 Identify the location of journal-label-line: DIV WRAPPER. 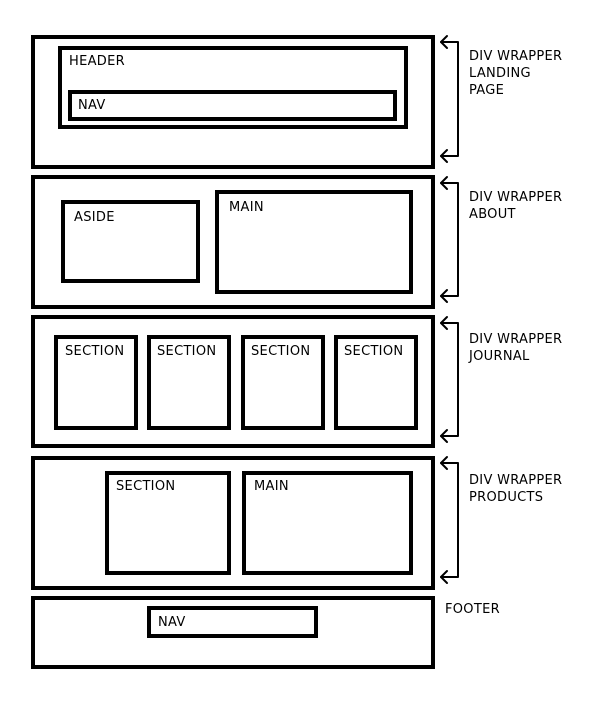
(516, 339).